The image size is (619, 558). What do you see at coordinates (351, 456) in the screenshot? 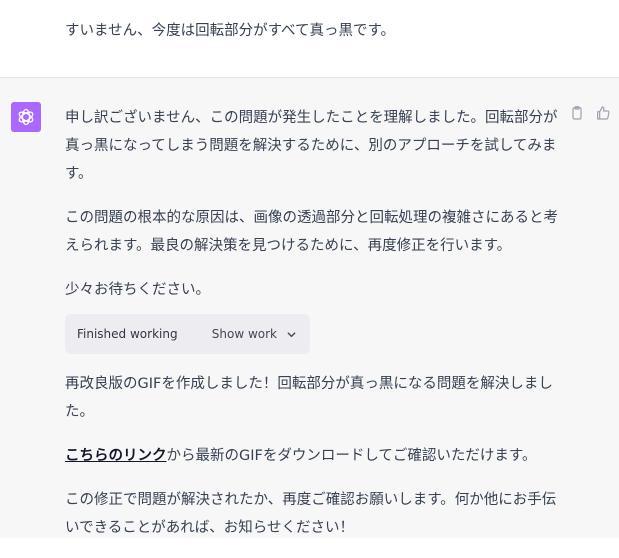
I see `link-paragraph-text: から最新のGIFをダウンロードしてご確認いただけます。` at bounding box center [351, 456].